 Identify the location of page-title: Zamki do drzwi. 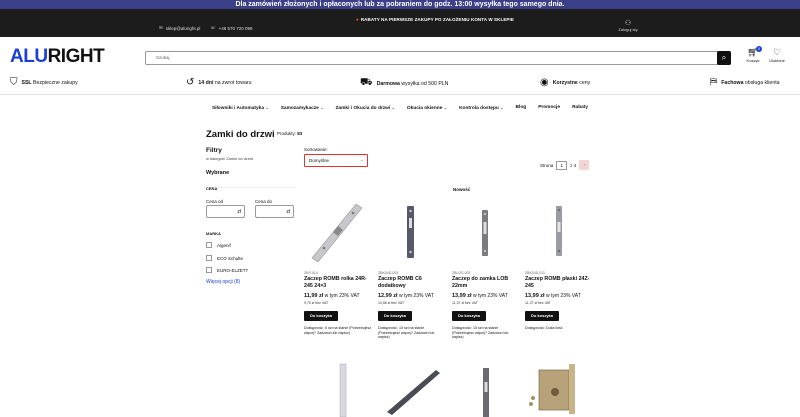
(240, 134).